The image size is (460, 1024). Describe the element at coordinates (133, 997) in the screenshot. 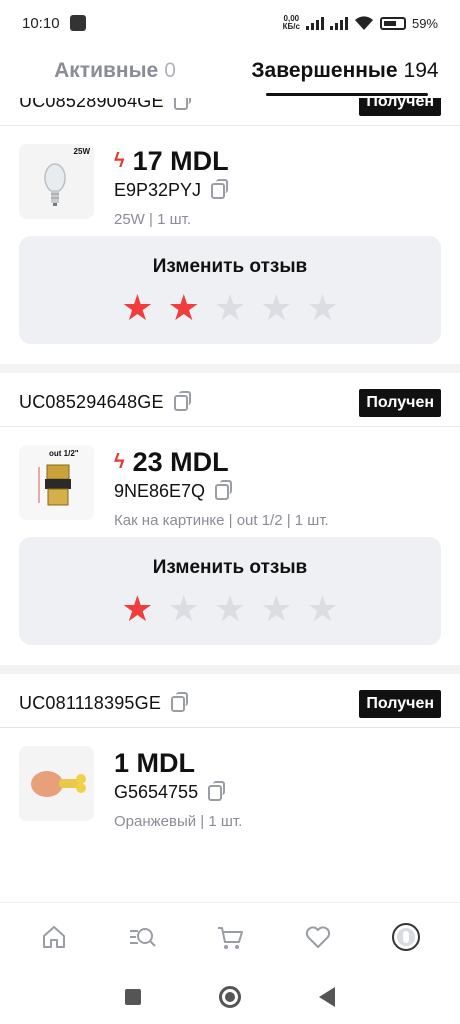

I see `recents-icon` at that location.